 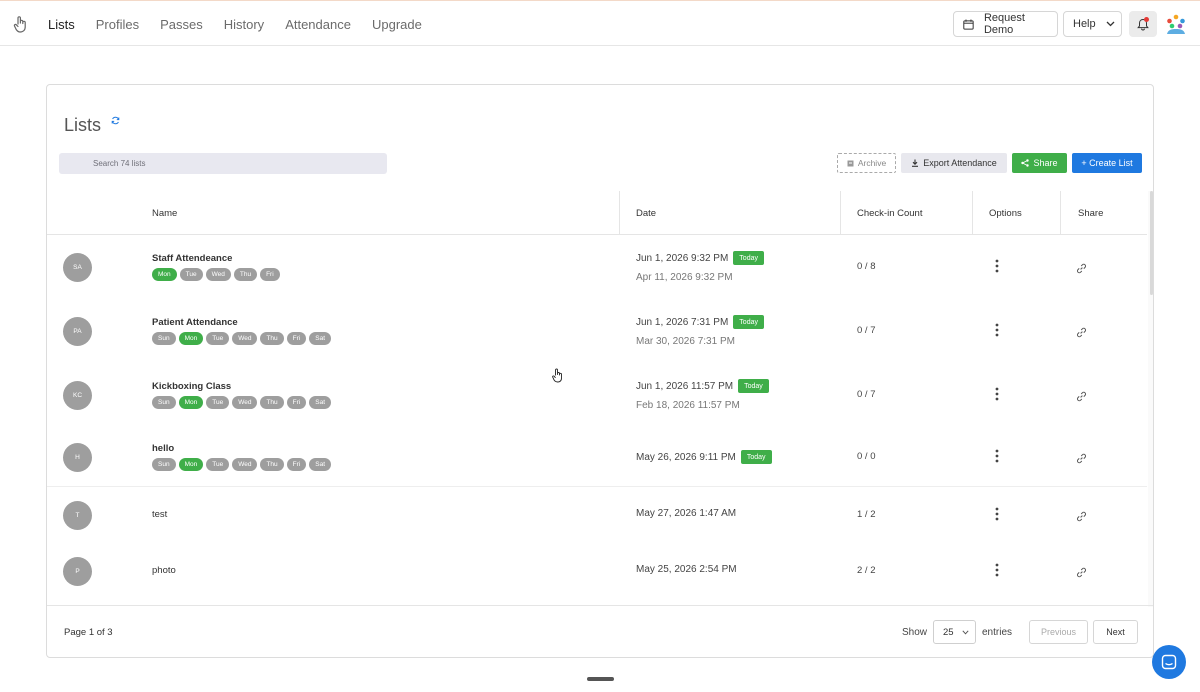 I want to click on column-header-date: Date, so click(x=646, y=213).